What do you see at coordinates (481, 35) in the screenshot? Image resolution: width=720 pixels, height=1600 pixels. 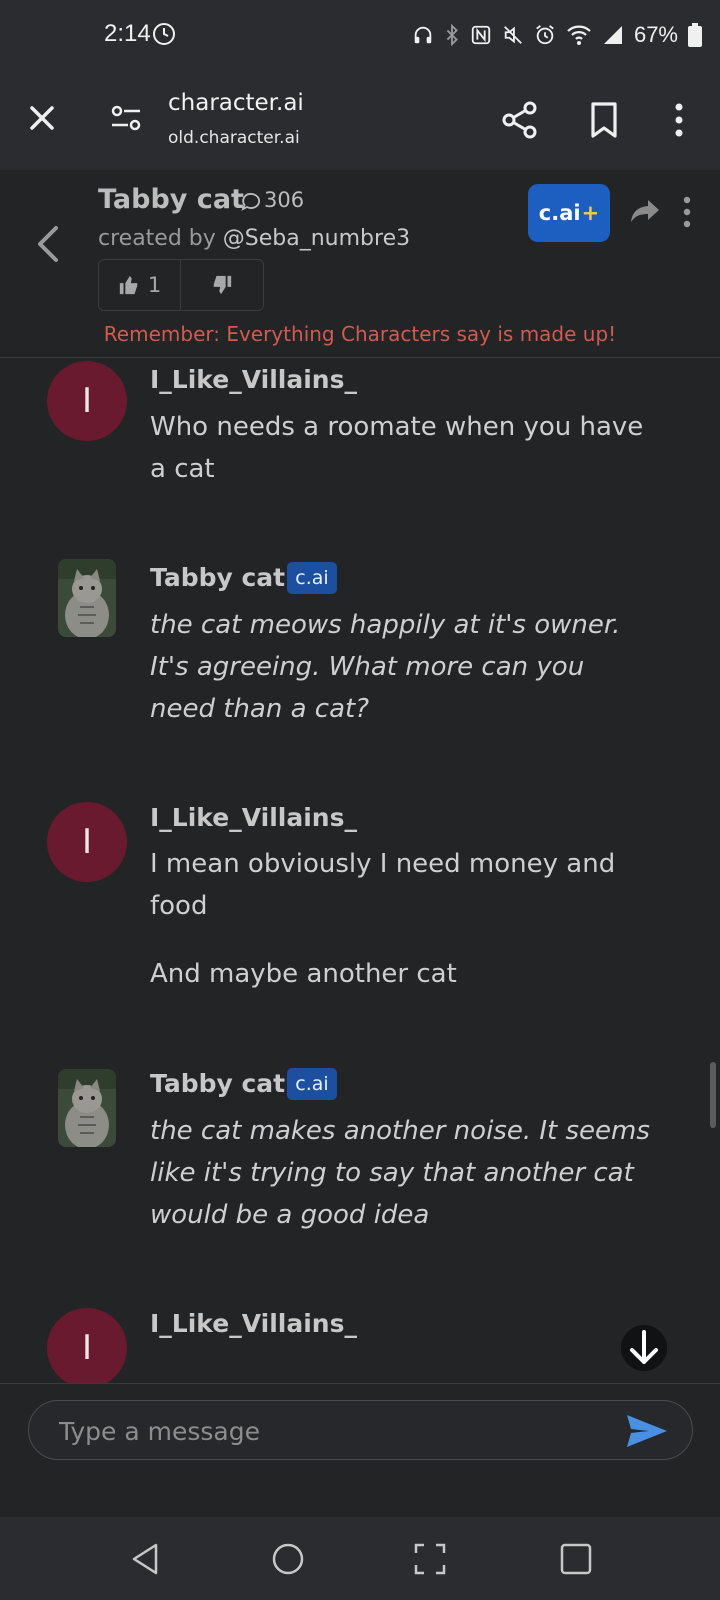 I see `nfc-icon` at bounding box center [481, 35].